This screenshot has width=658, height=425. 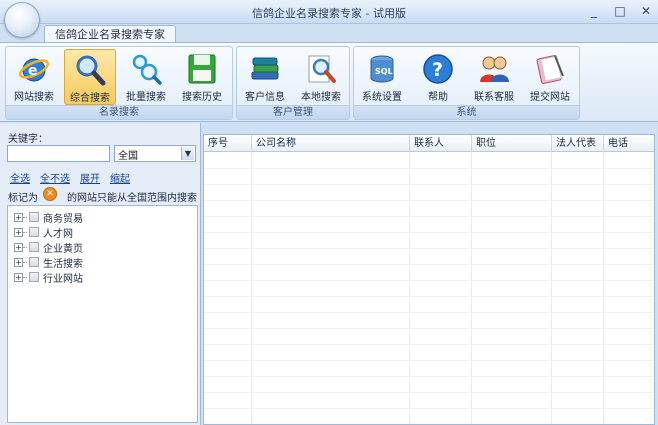 What do you see at coordinates (132, 198) in the screenshot?
I see `mark-suffix: 的网站只能从全国范围内搜索` at bounding box center [132, 198].